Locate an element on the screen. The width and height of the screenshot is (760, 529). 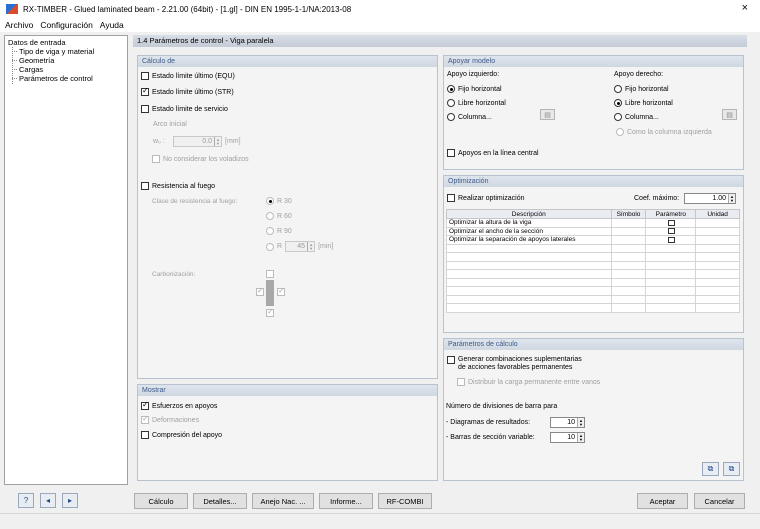
izq-fijo-radio is located at coordinates (451, 89).